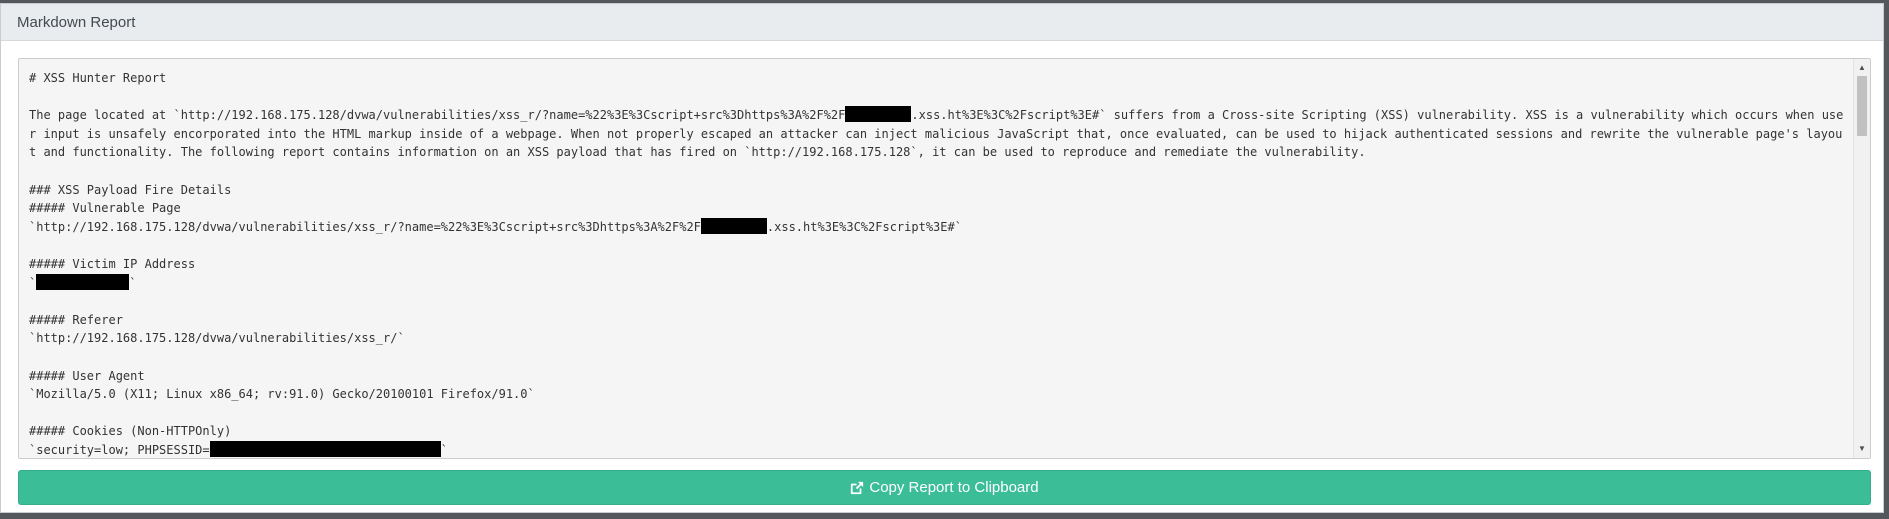 This screenshot has height=519, width=1889. Describe the element at coordinates (937, 78) in the screenshot. I see `report-line: # XSS Hunter Report` at that location.